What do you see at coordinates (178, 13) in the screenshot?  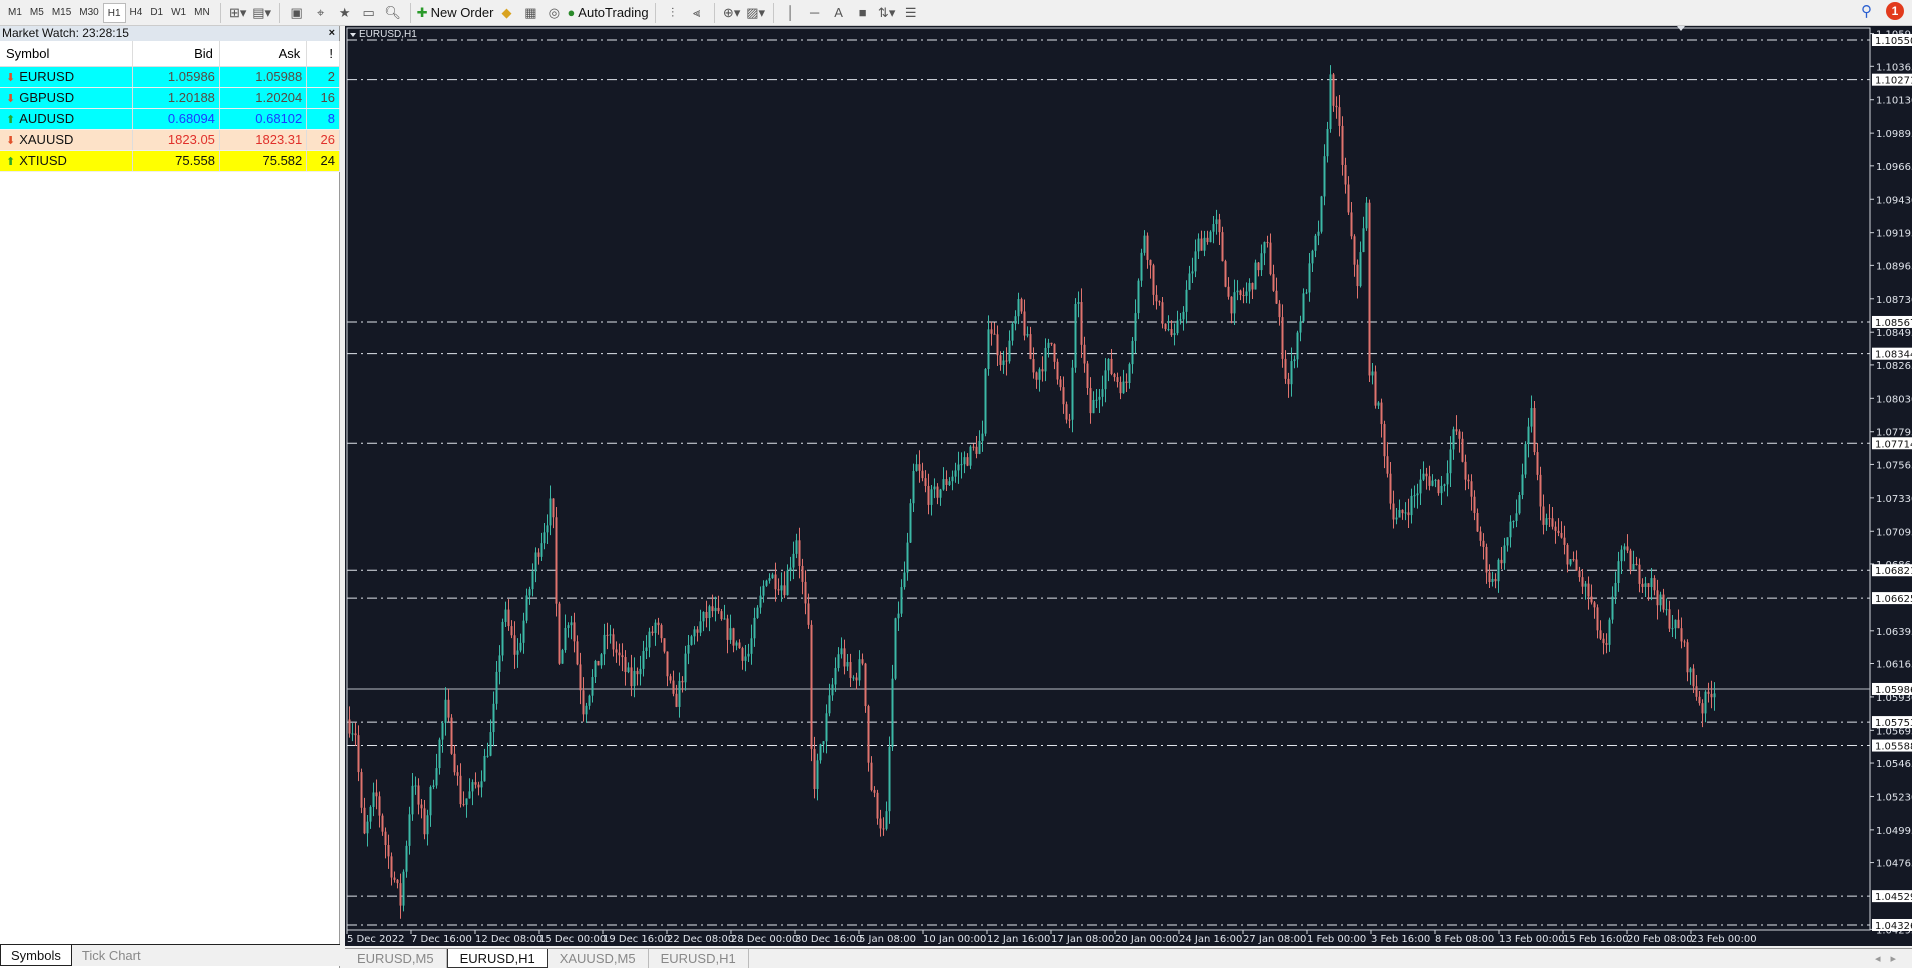 I see `timeframe-w1: W1` at bounding box center [178, 13].